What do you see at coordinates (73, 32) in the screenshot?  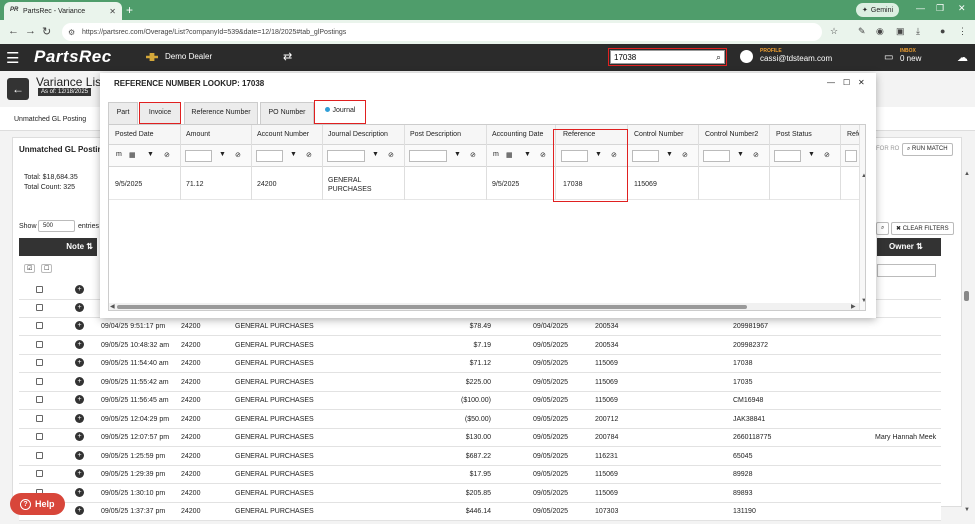 I see `site-info-icon: ⚙` at bounding box center [73, 32].